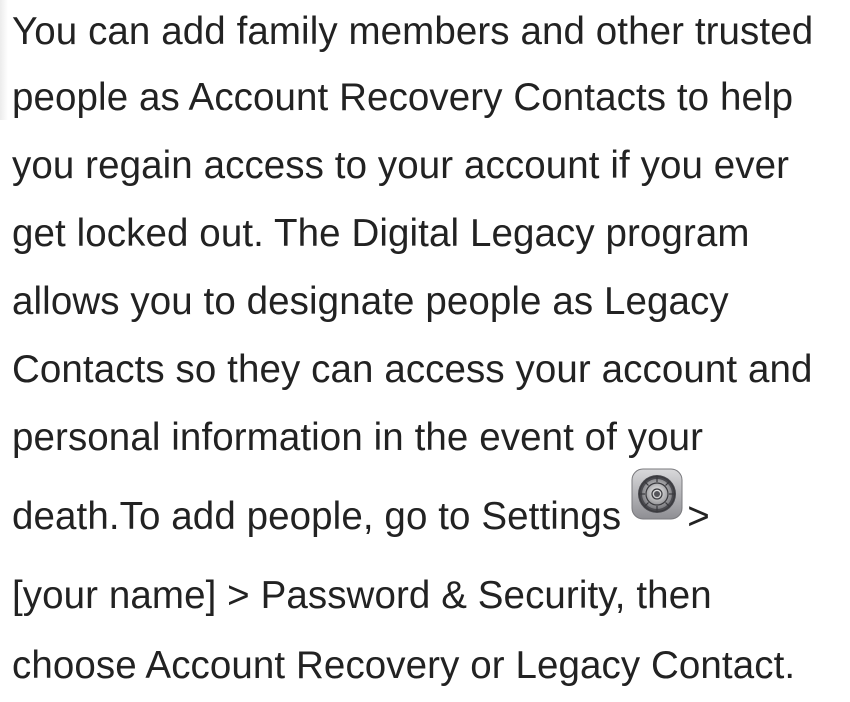 The width and height of the screenshot is (850, 702). I want to click on settings-instruction-text: death.To add people, go to Settings, so click(317, 516).